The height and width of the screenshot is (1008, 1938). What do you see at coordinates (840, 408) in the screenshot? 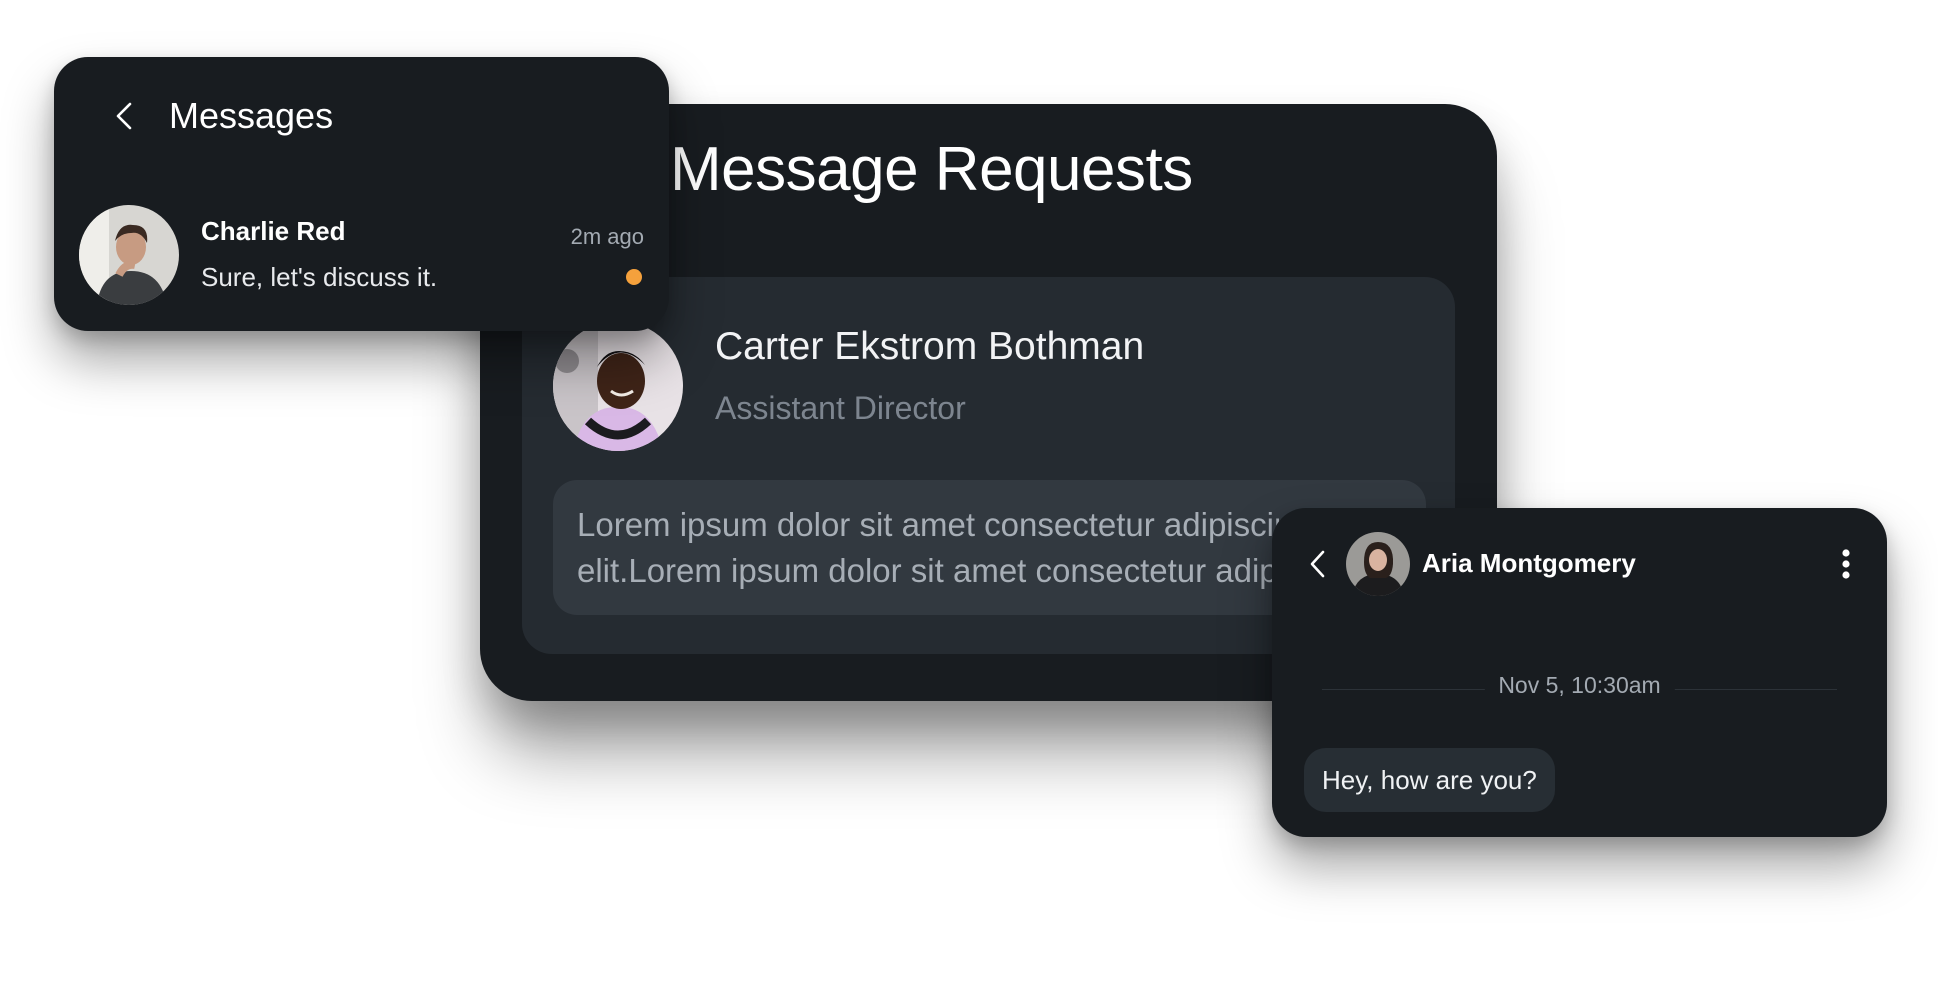
I see `sender-role: Assistant Director` at bounding box center [840, 408].